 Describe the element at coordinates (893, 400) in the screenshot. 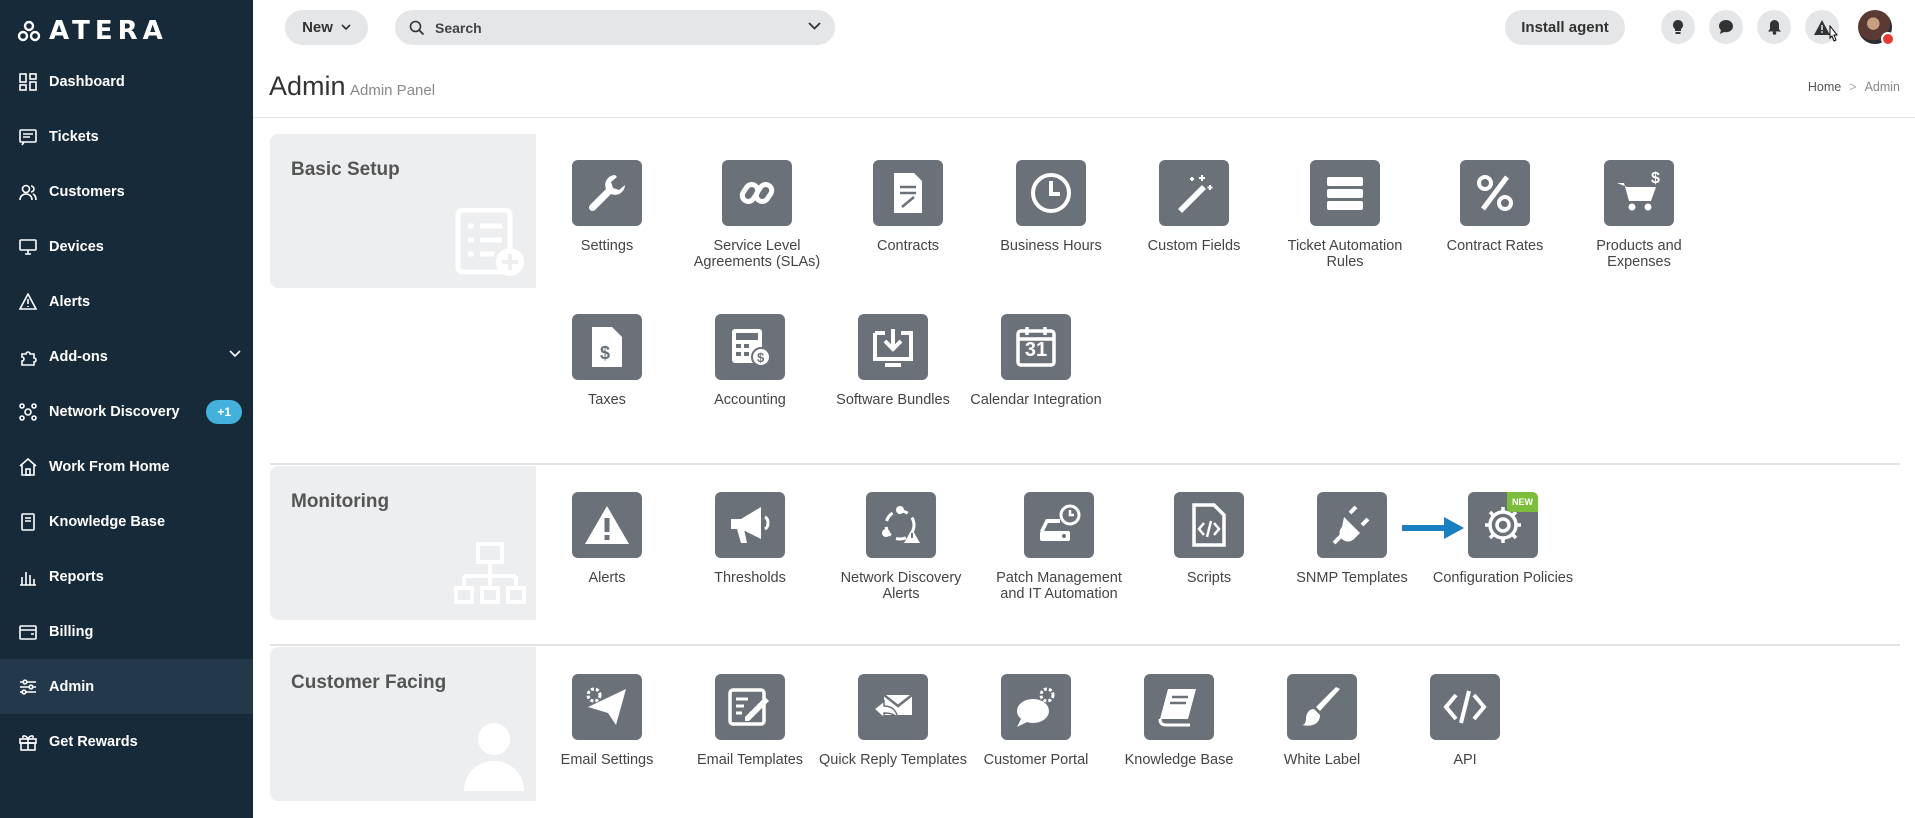

I see `tile-label: Software Bundles` at that location.